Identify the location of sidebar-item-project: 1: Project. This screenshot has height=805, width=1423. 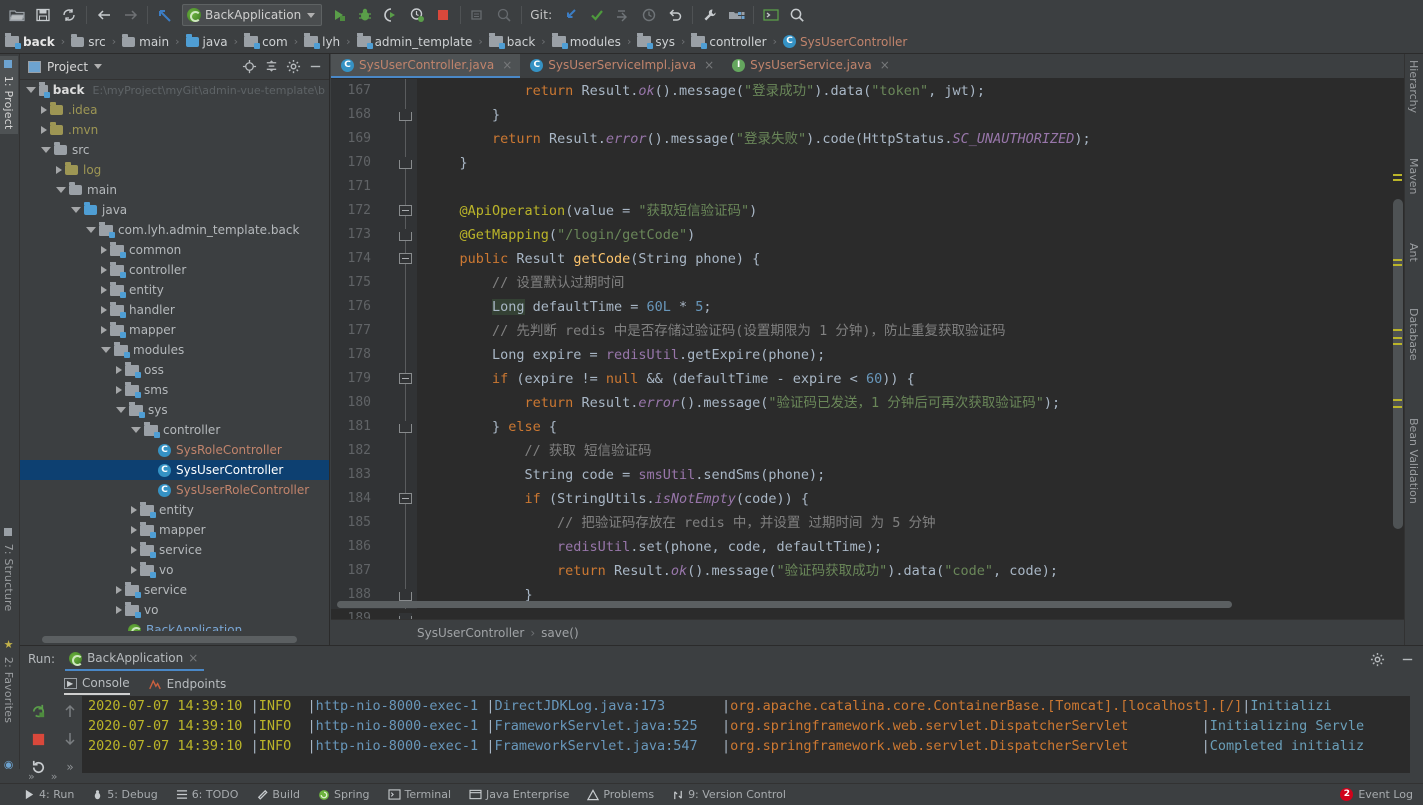
(9, 95).